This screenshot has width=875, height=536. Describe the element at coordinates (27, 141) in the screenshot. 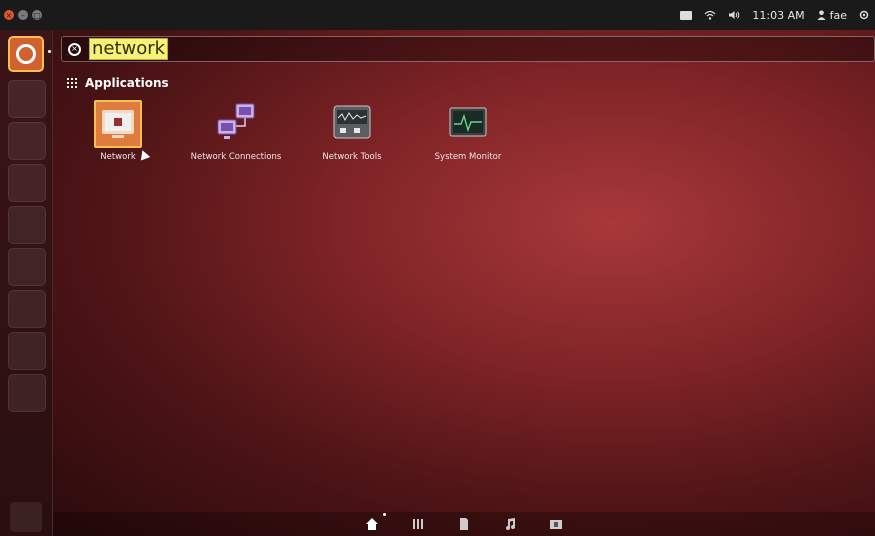

I see `launcher-item-firefox` at that location.